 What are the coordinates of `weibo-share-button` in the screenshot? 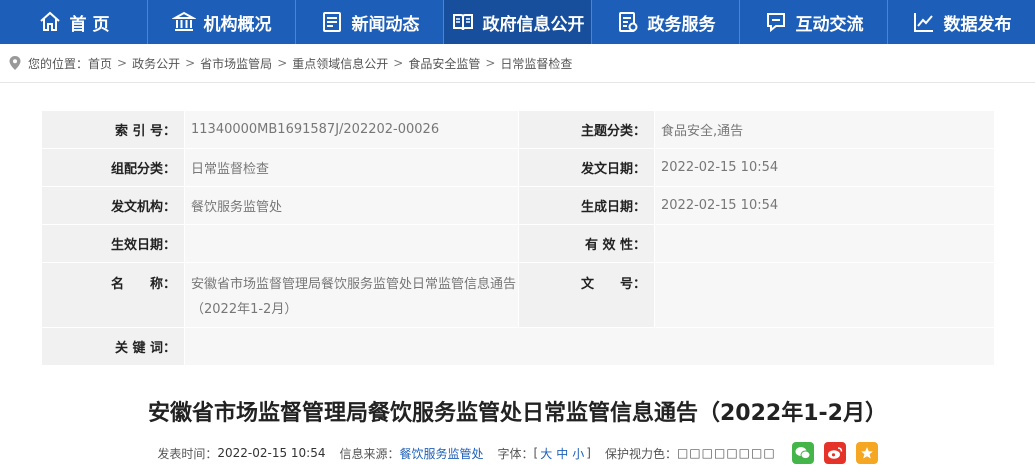 It's located at (834, 453).